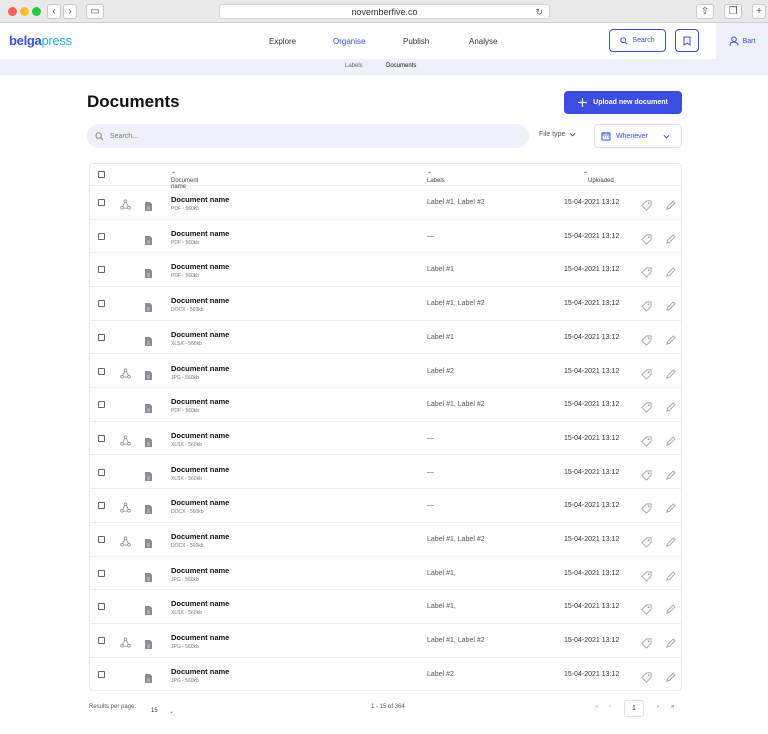 The width and height of the screenshot is (768, 734). I want to click on zoom-window-button, so click(36, 11).